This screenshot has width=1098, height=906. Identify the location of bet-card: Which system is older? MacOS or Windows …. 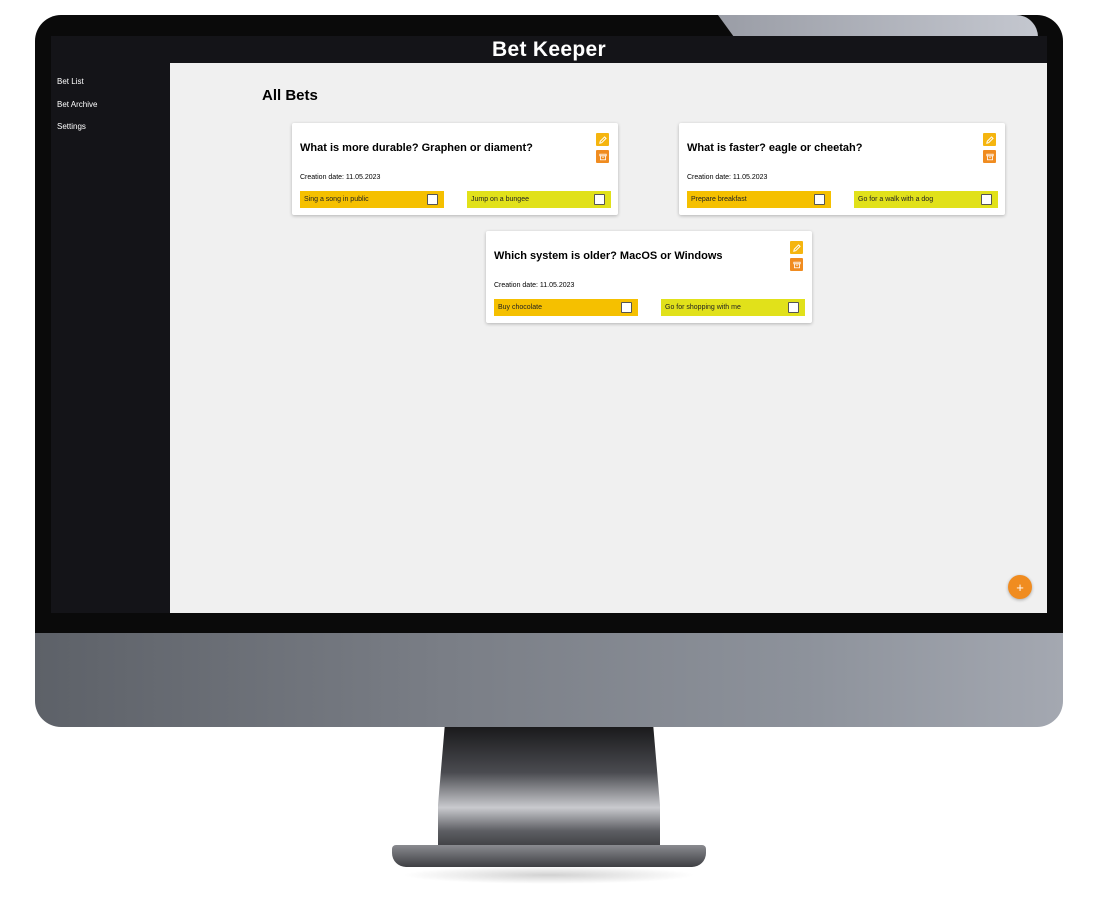
(649, 277).